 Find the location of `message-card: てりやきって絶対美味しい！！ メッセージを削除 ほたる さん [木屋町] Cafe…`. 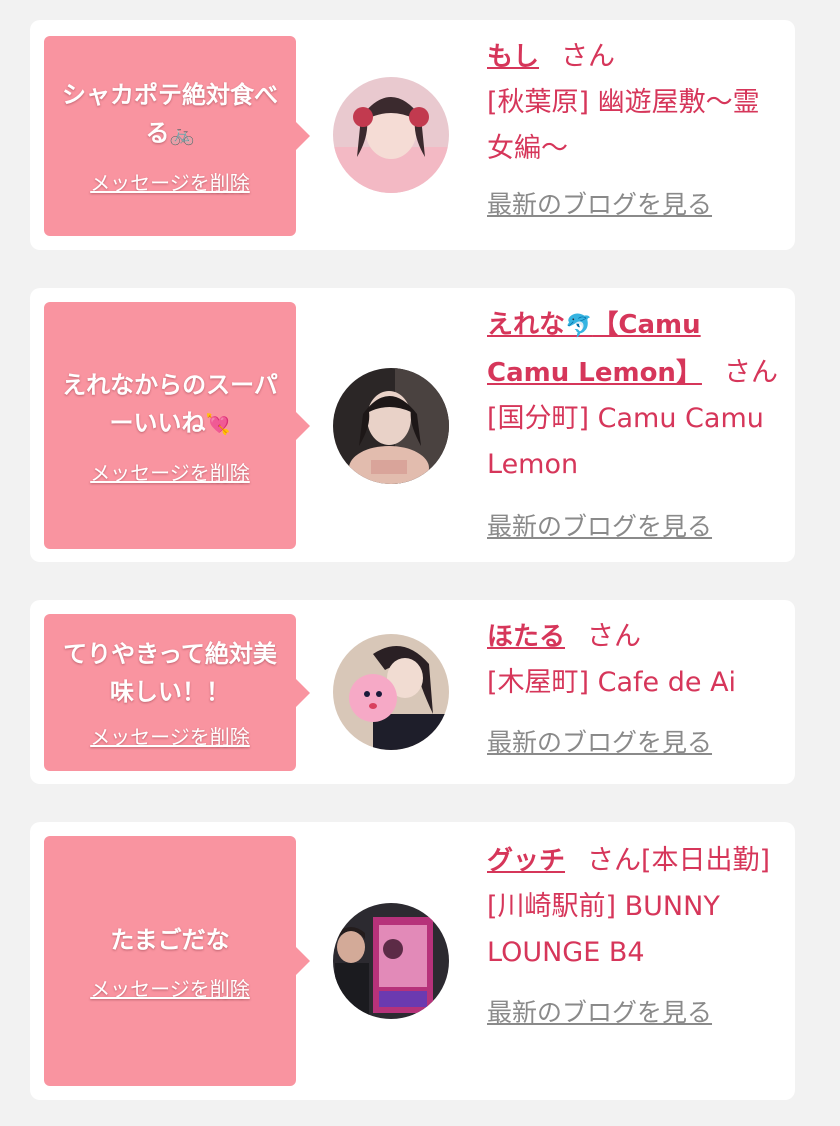

message-card: てりやきって絶対美味しい！！ メッセージを削除 ほたる さん [木屋町] Cafe… is located at coordinates (412, 692).